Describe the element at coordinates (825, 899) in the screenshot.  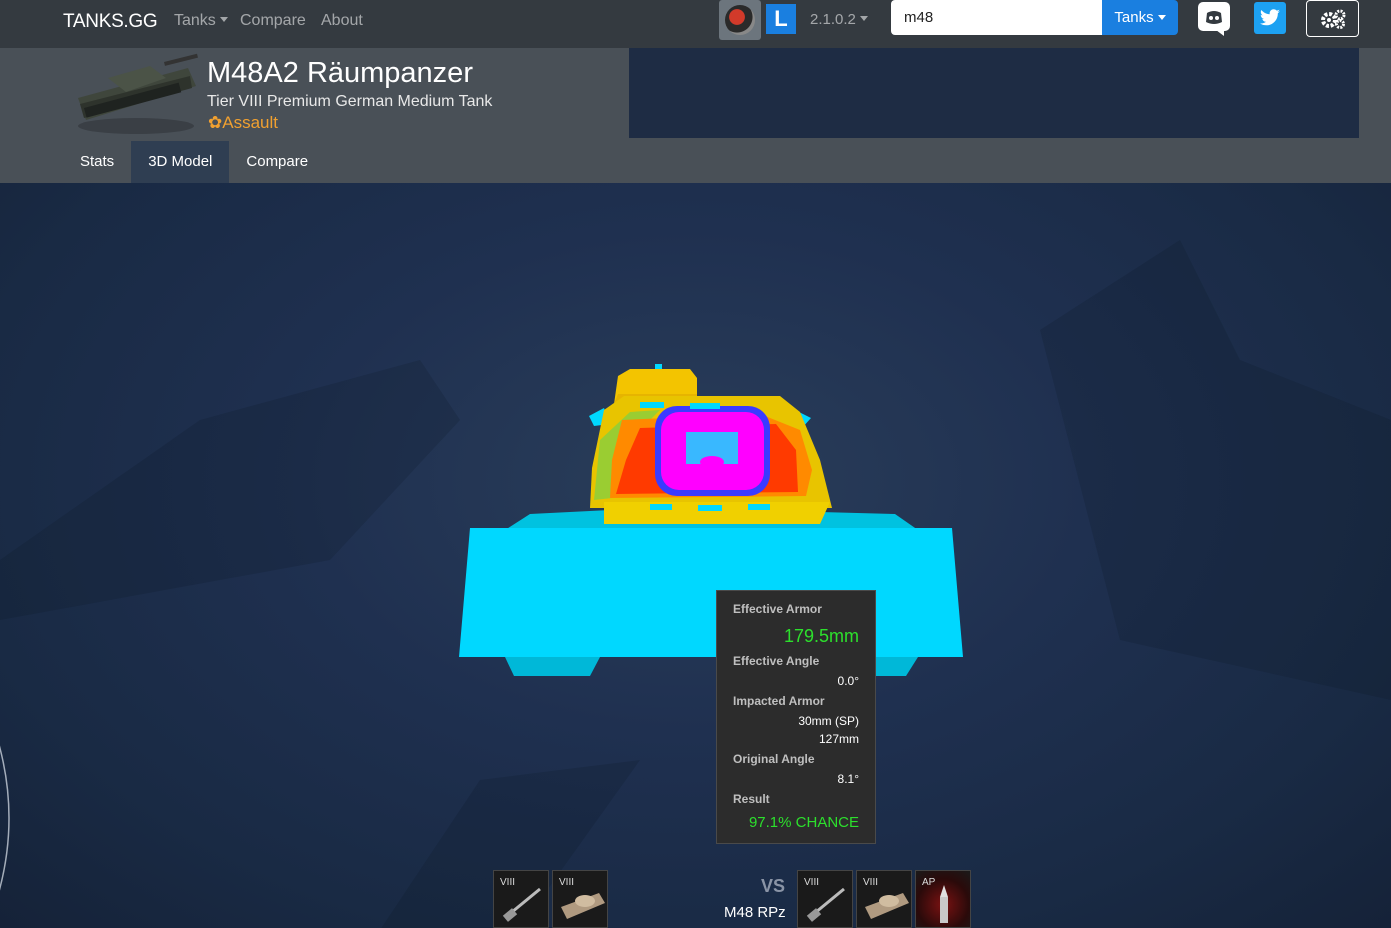
I see `right-gun-slot: VIII` at that location.